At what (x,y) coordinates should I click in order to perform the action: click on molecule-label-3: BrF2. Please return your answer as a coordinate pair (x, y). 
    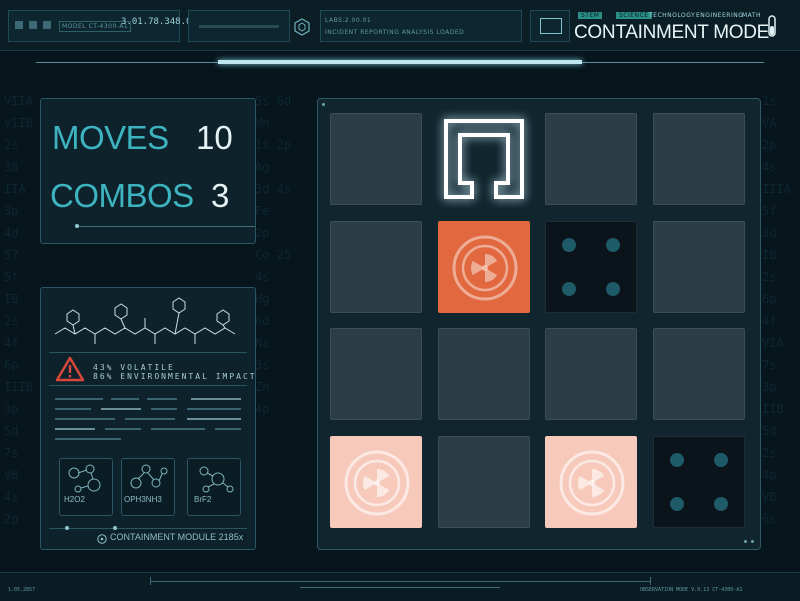
    Looking at the image, I should click on (203, 499).